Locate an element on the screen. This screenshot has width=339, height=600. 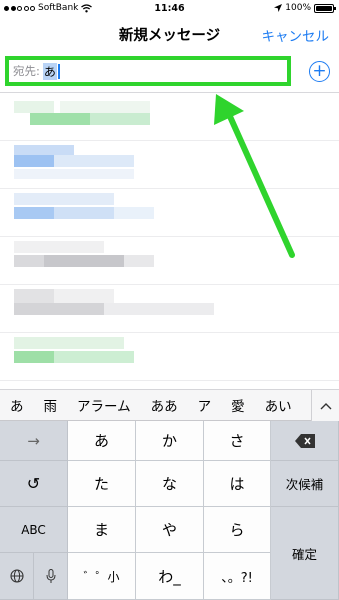
recipient-label: 宛先: is located at coordinates (26, 71).